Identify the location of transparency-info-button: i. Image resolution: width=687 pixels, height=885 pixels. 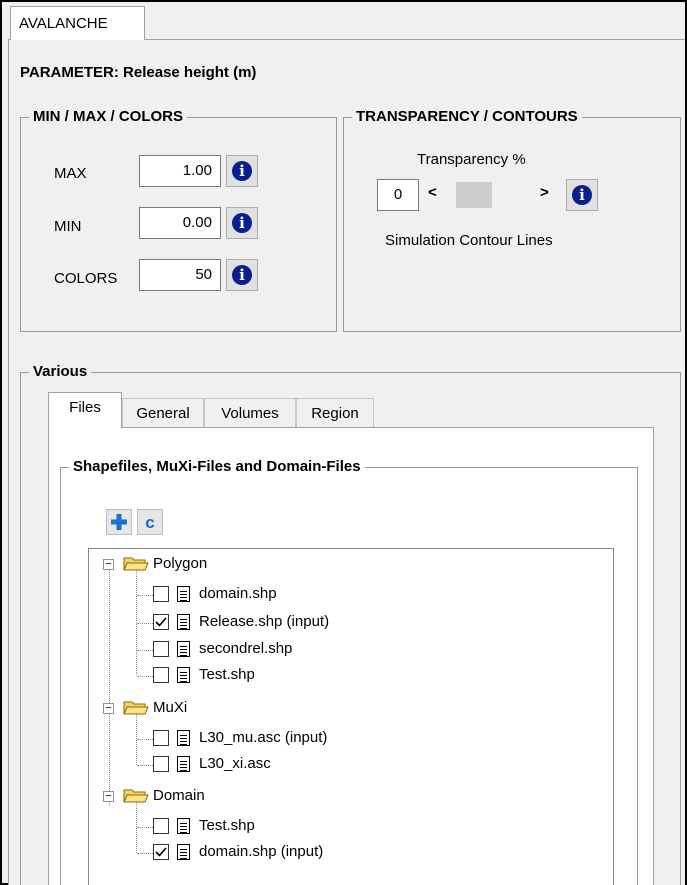
(582, 195).